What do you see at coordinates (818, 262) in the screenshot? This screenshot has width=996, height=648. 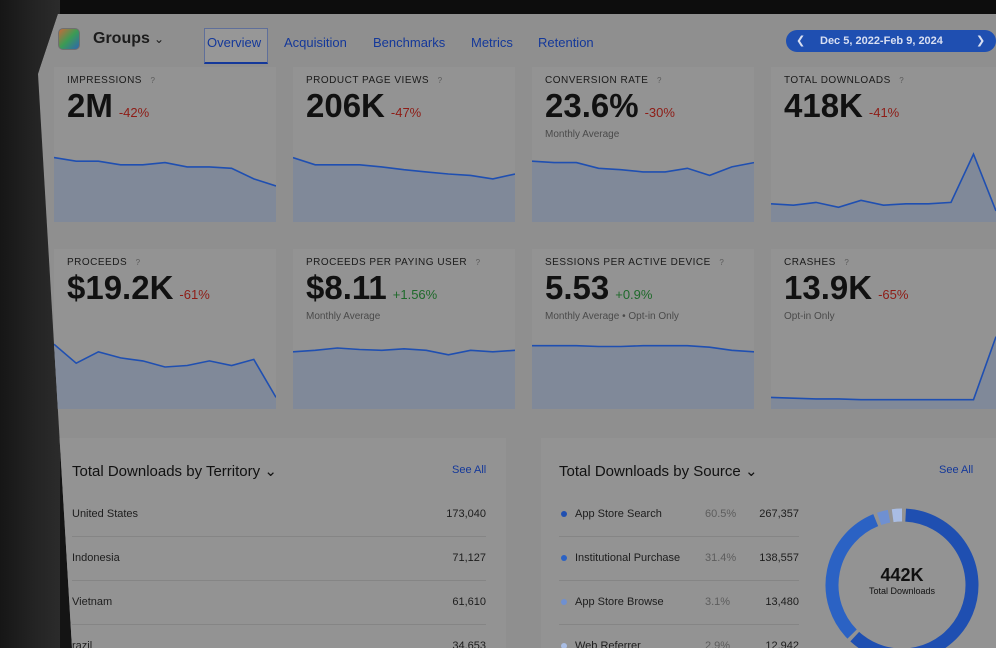 I see `metric-title: CRASHES?` at bounding box center [818, 262].